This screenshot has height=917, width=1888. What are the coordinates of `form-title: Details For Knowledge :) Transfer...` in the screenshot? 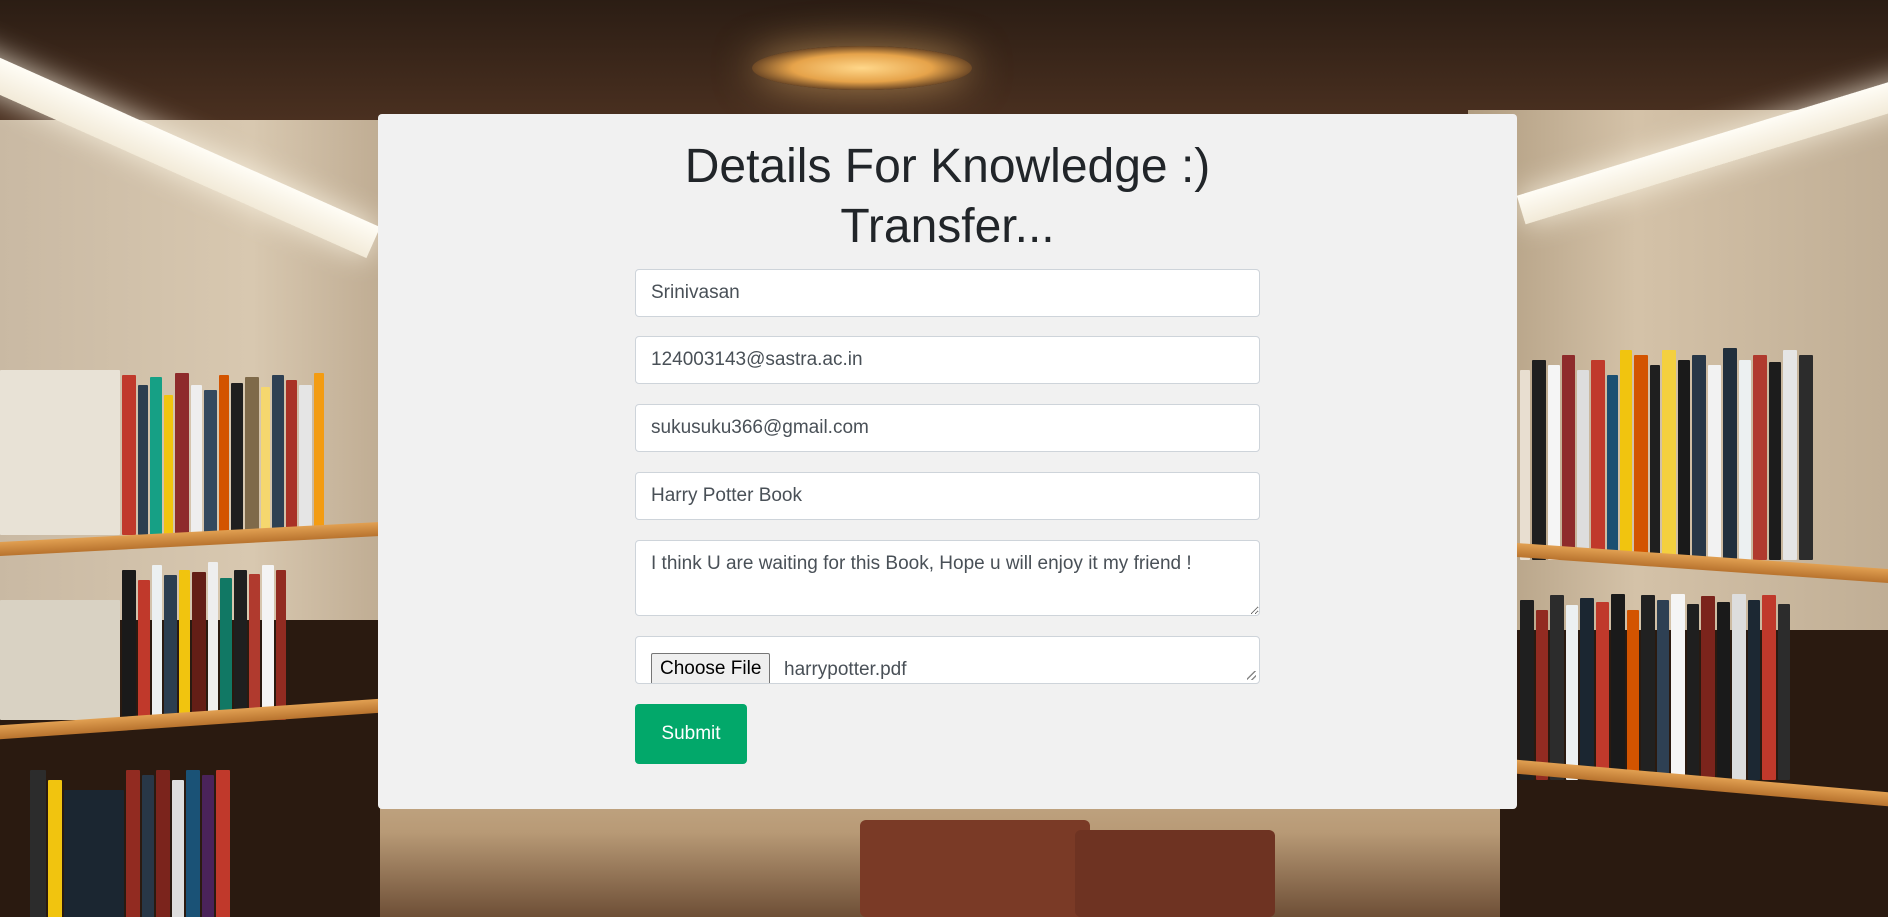 It's located at (947, 197).